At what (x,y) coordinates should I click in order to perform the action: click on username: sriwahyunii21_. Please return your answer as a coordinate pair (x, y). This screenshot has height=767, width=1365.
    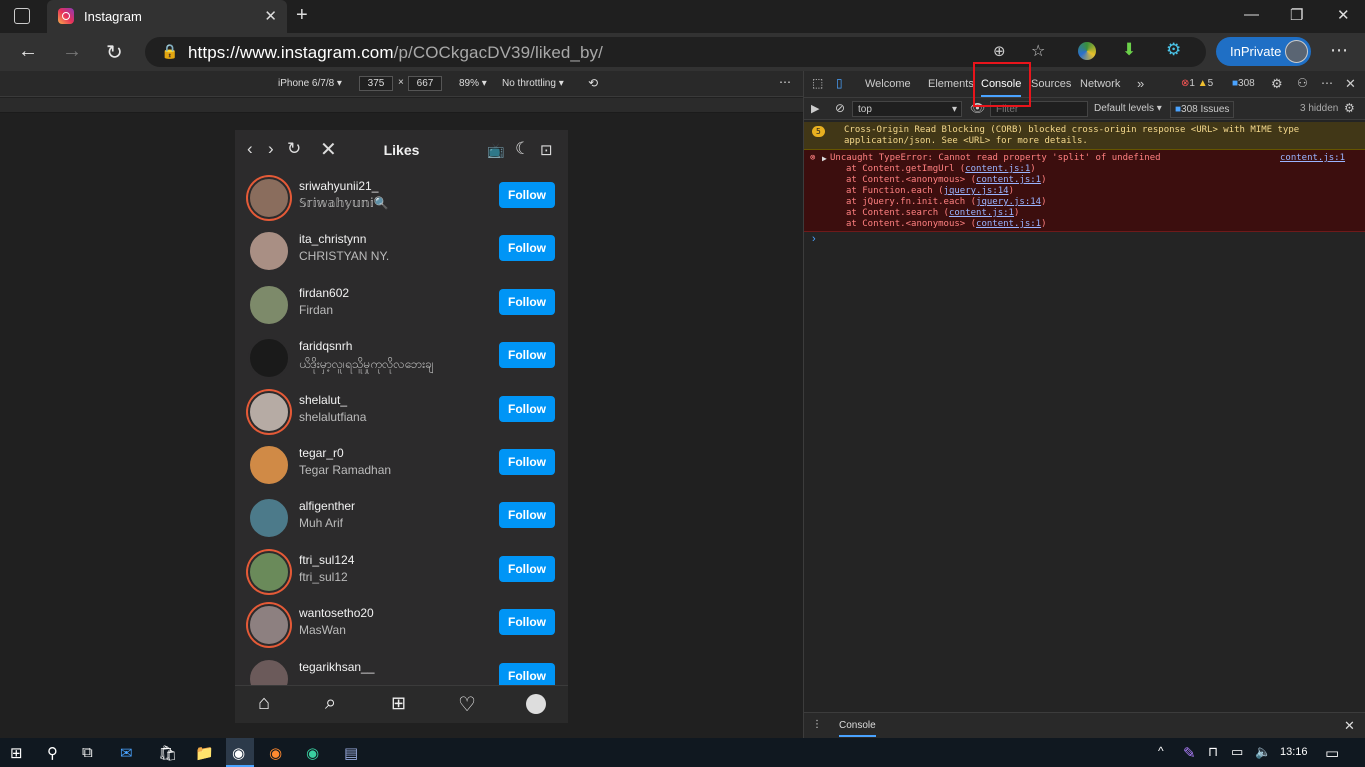
    Looking at the image, I should click on (338, 186).